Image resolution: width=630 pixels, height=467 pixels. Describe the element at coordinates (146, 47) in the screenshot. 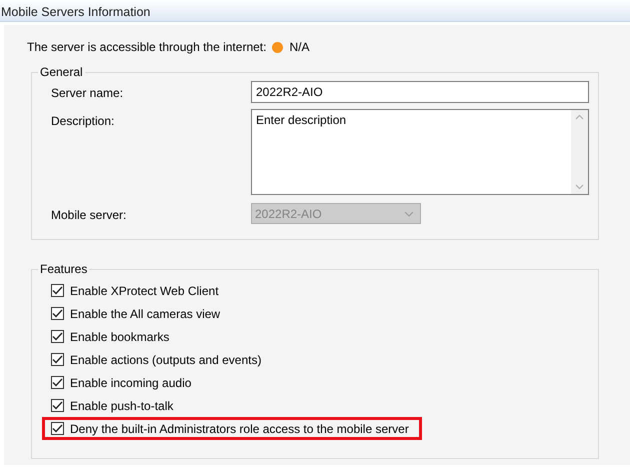

I see `status-label: The server is accessible through the internet:` at that location.